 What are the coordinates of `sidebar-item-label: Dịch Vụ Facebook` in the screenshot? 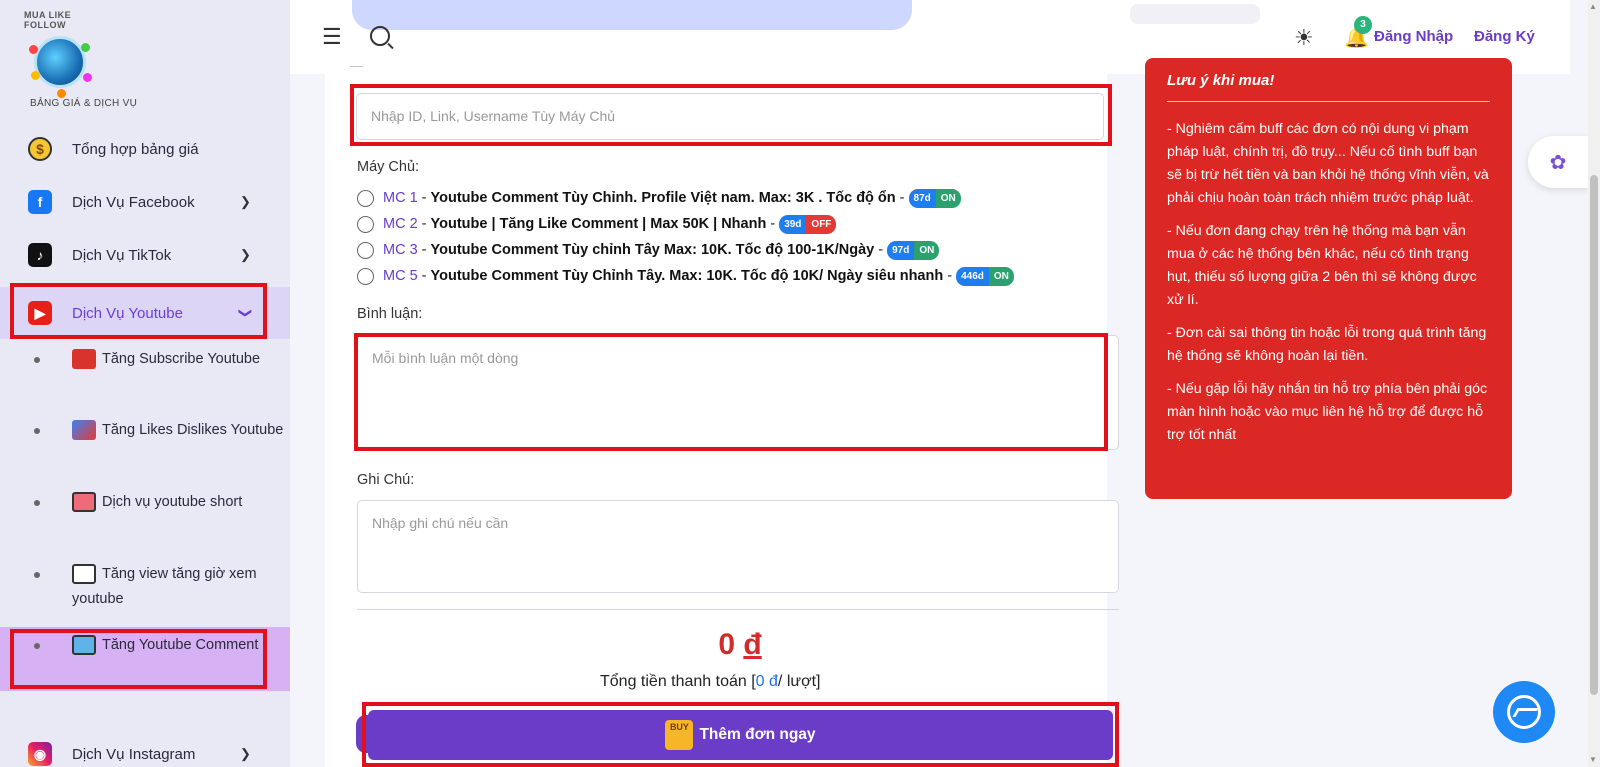 It's located at (133, 202).